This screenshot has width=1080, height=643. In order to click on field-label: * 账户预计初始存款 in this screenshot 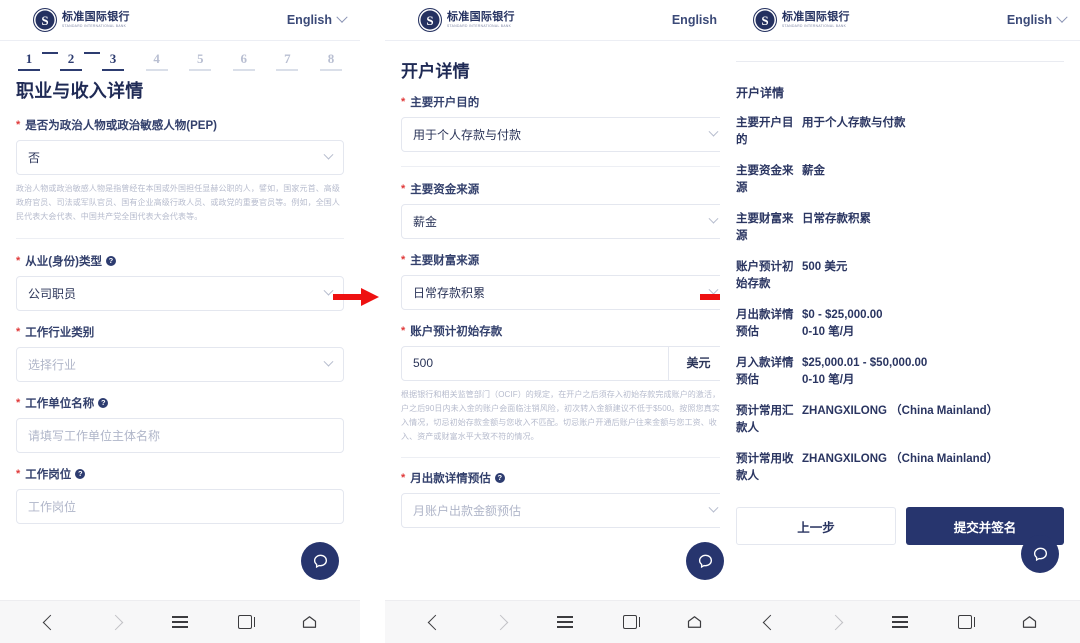, I will do `click(565, 331)`.